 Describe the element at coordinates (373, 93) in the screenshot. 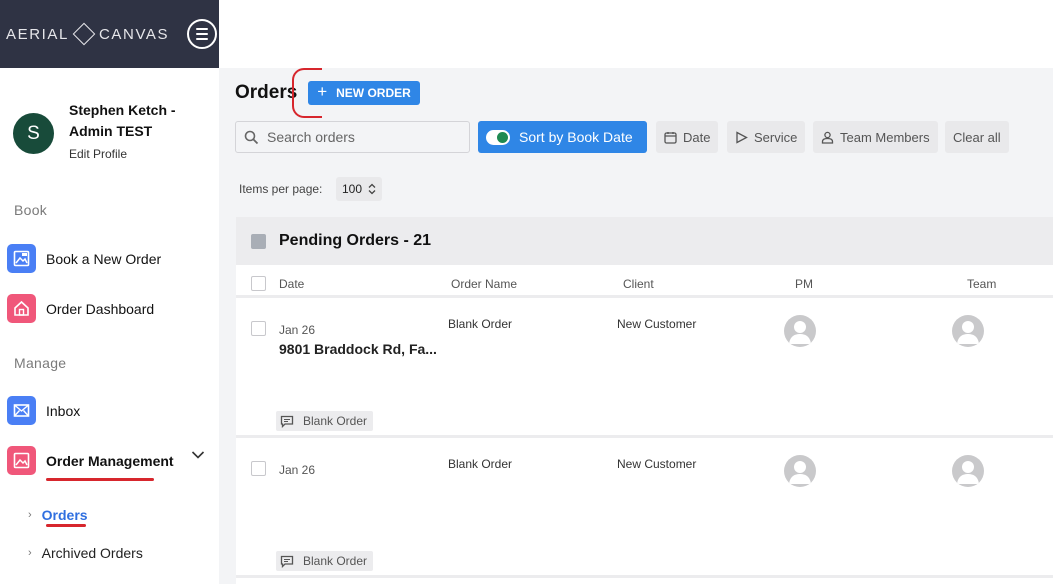

I see `new-order-label: NEW ORDER` at that location.